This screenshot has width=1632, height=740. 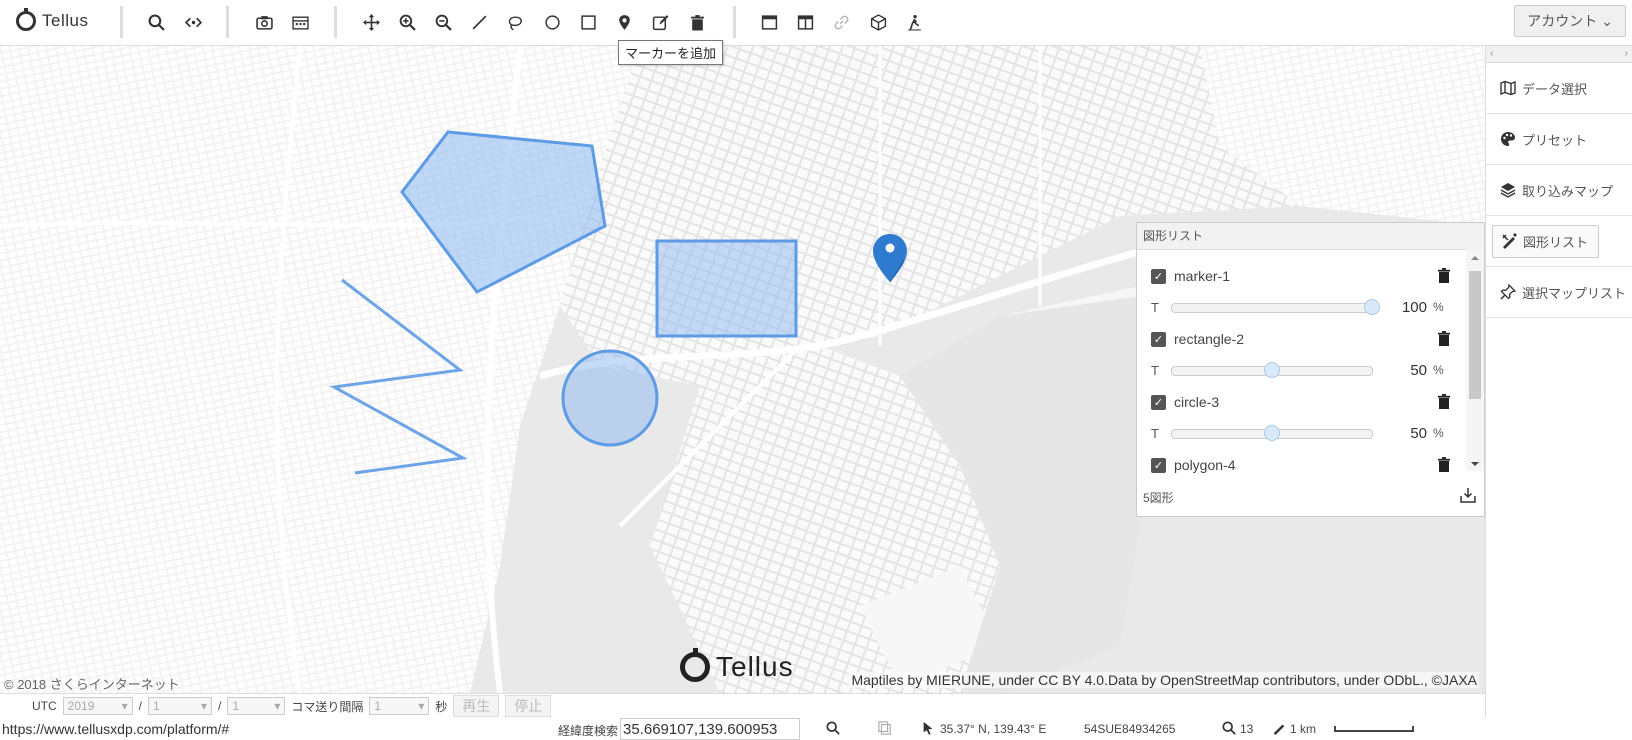 I want to click on sidebar-item-label: 図形リスト, so click(x=1556, y=242).